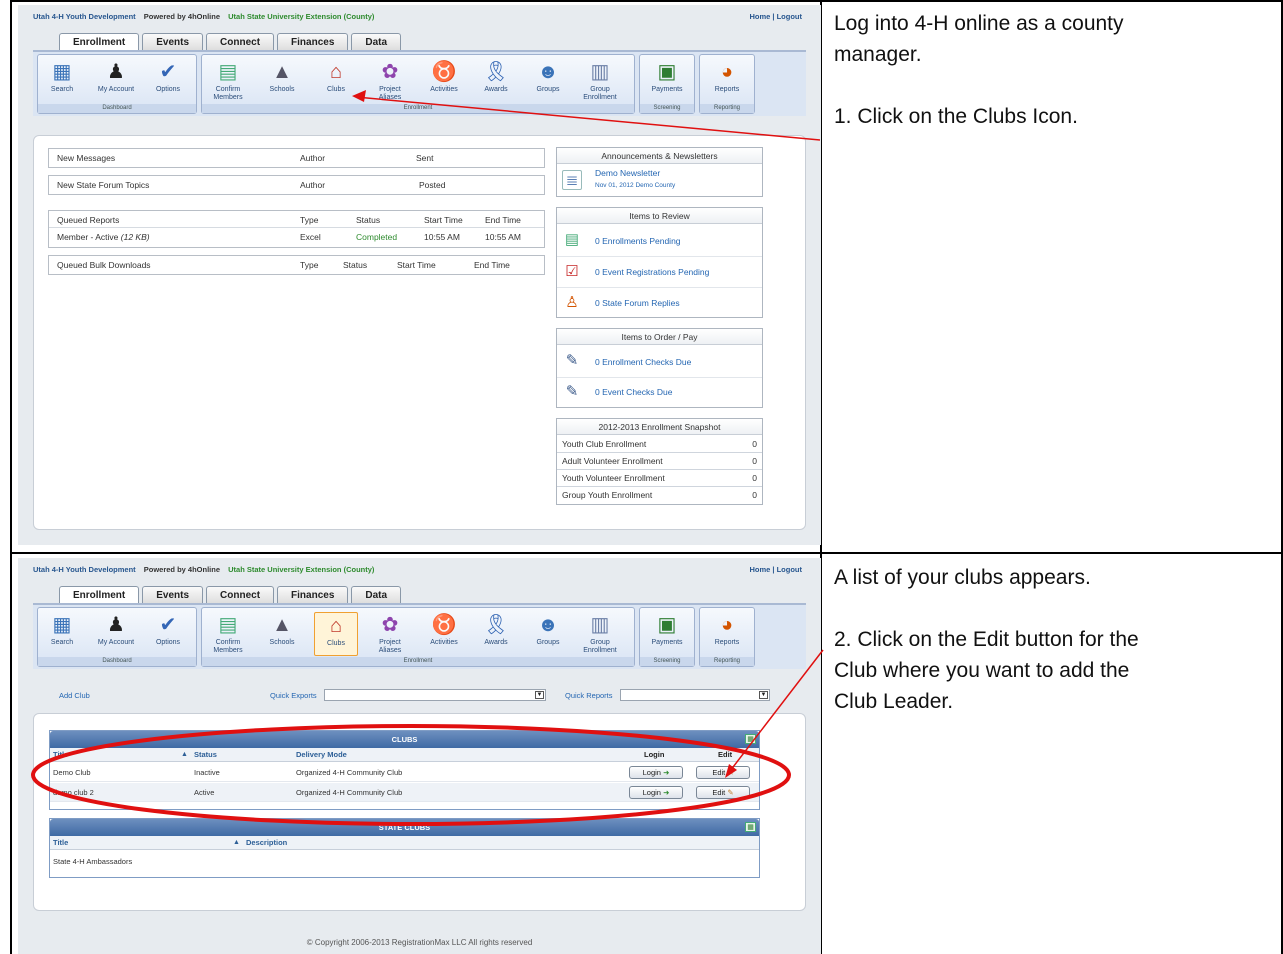 The width and height of the screenshot is (1283, 954). Describe the element at coordinates (774, 713) in the screenshot. I see `arrow-to-edit-button` at that location.